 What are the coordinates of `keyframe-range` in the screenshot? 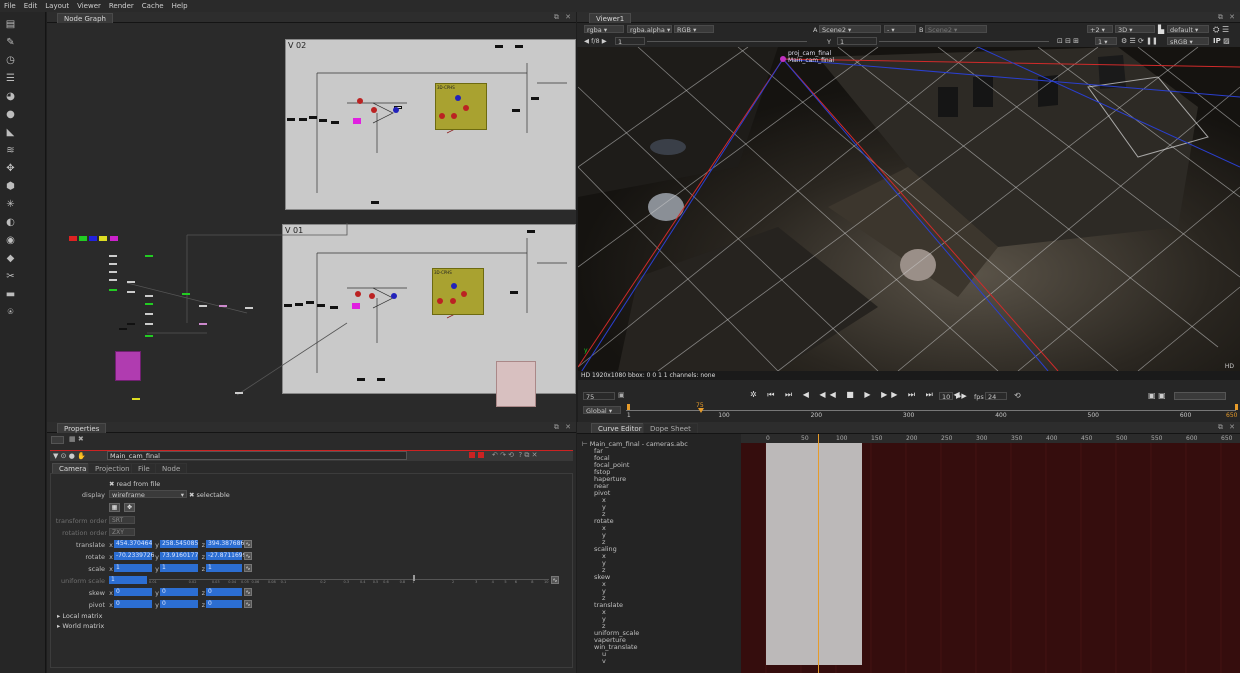 It's located at (814, 554).